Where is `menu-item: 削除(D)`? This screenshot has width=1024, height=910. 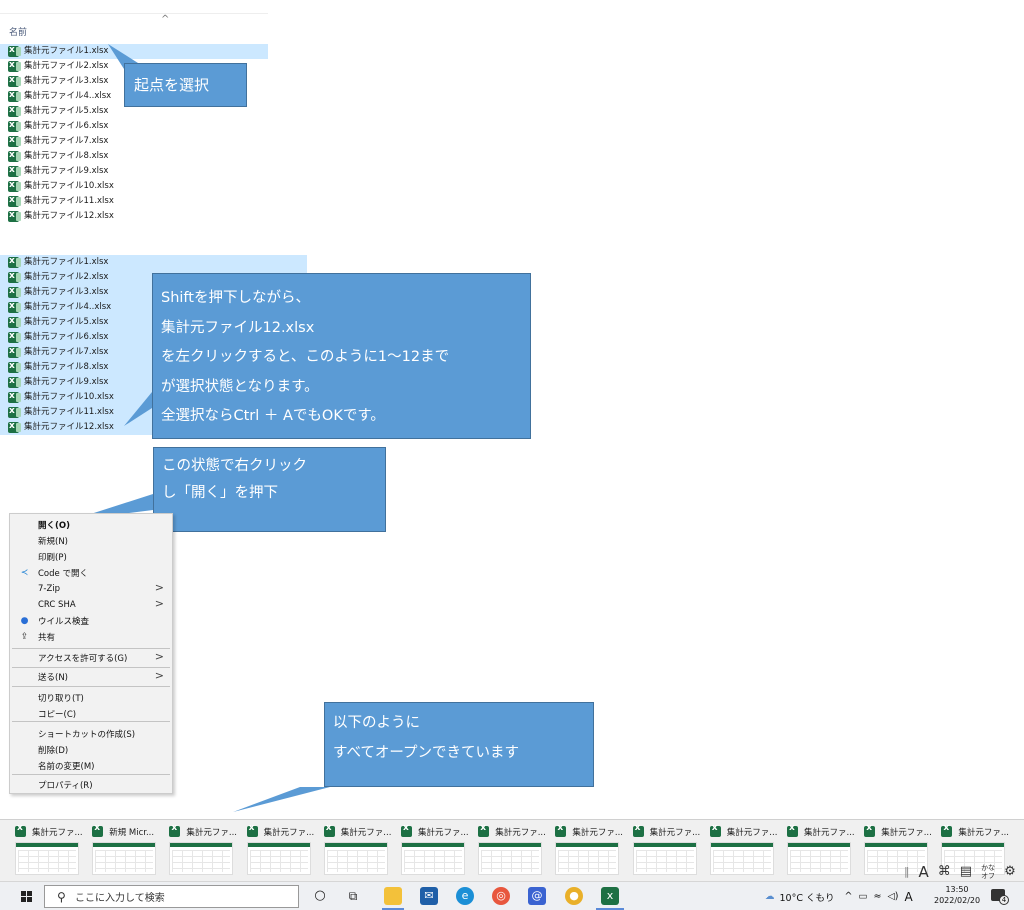 menu-item: 削除(D) is located at coordinates (91, 750).